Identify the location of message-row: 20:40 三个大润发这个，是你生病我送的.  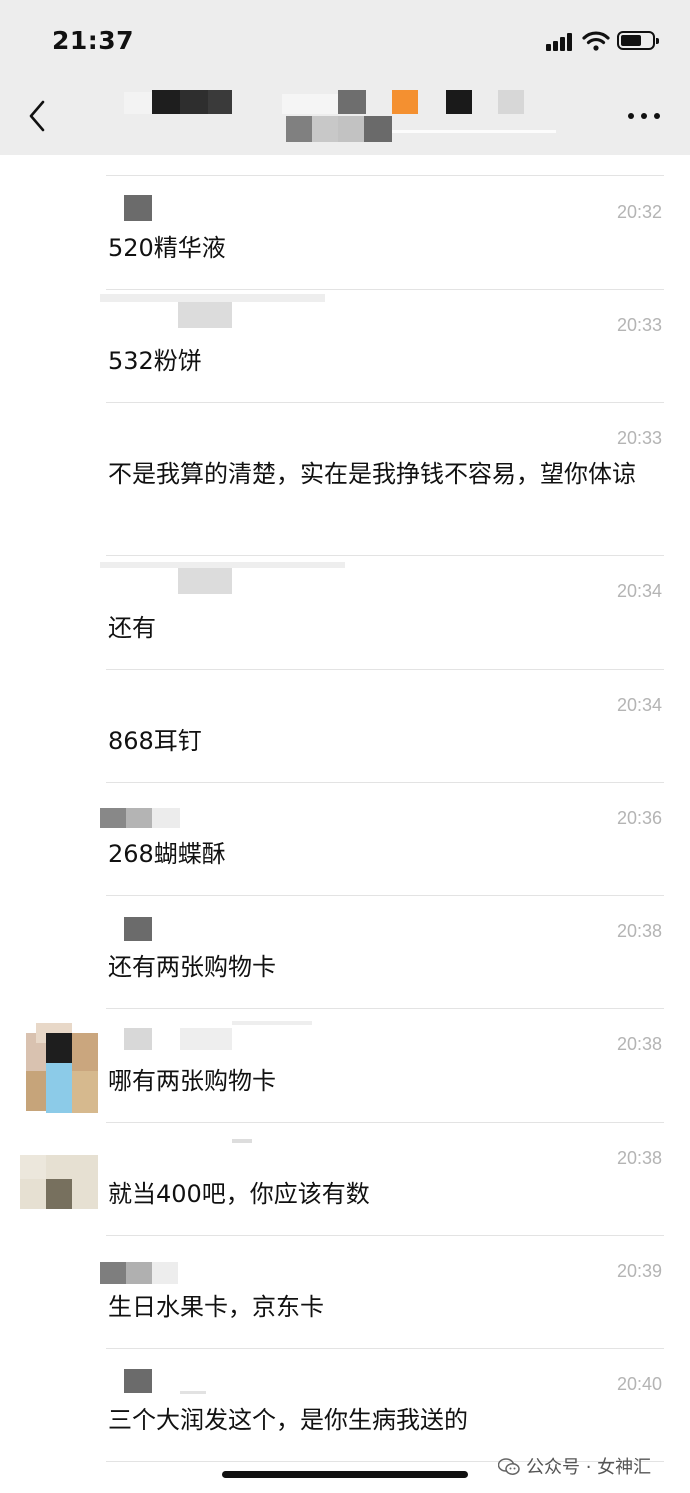
(345, 1405).